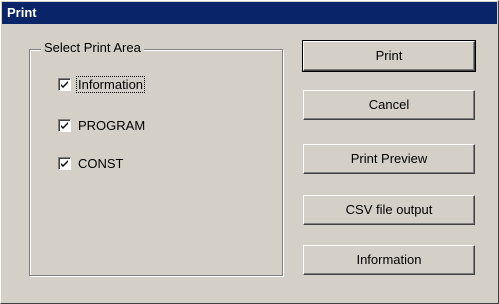 Image resolution: width=499 pixels, height=304 pixels. What do you see at coordinates (112, 125) in the screenshot?
I see `checkbox-label: PROGRAM` at bounding box center [112, 125].